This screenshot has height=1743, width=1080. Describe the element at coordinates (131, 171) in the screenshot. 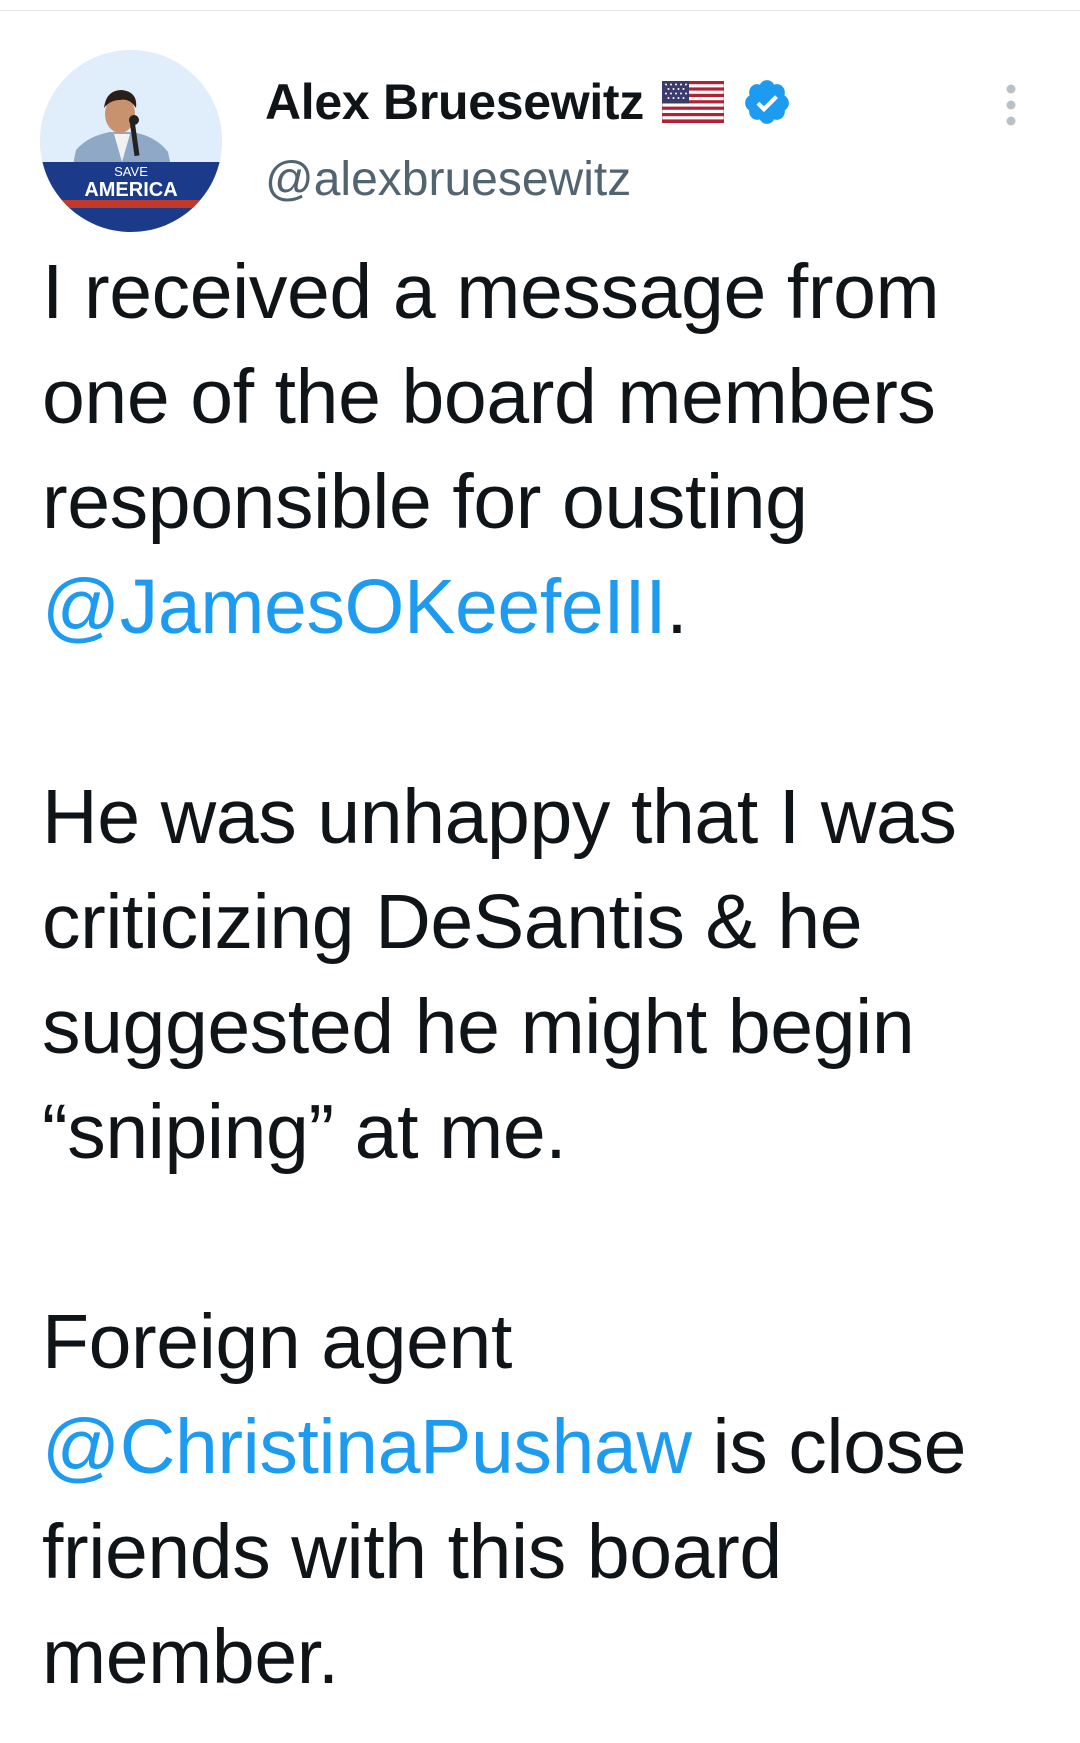

I see `avatar-banner-line1: SAVE` at that location.